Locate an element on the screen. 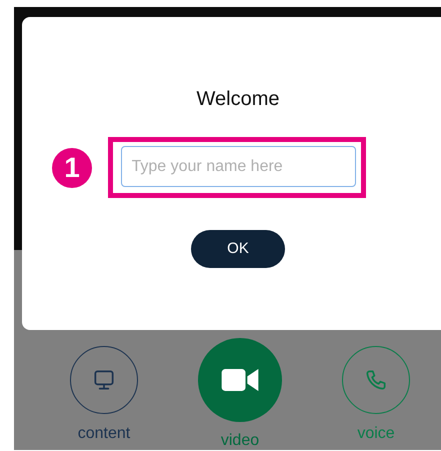 This screenshot has height=451, width=441. button-label: content is located at coordinates (104, 434).